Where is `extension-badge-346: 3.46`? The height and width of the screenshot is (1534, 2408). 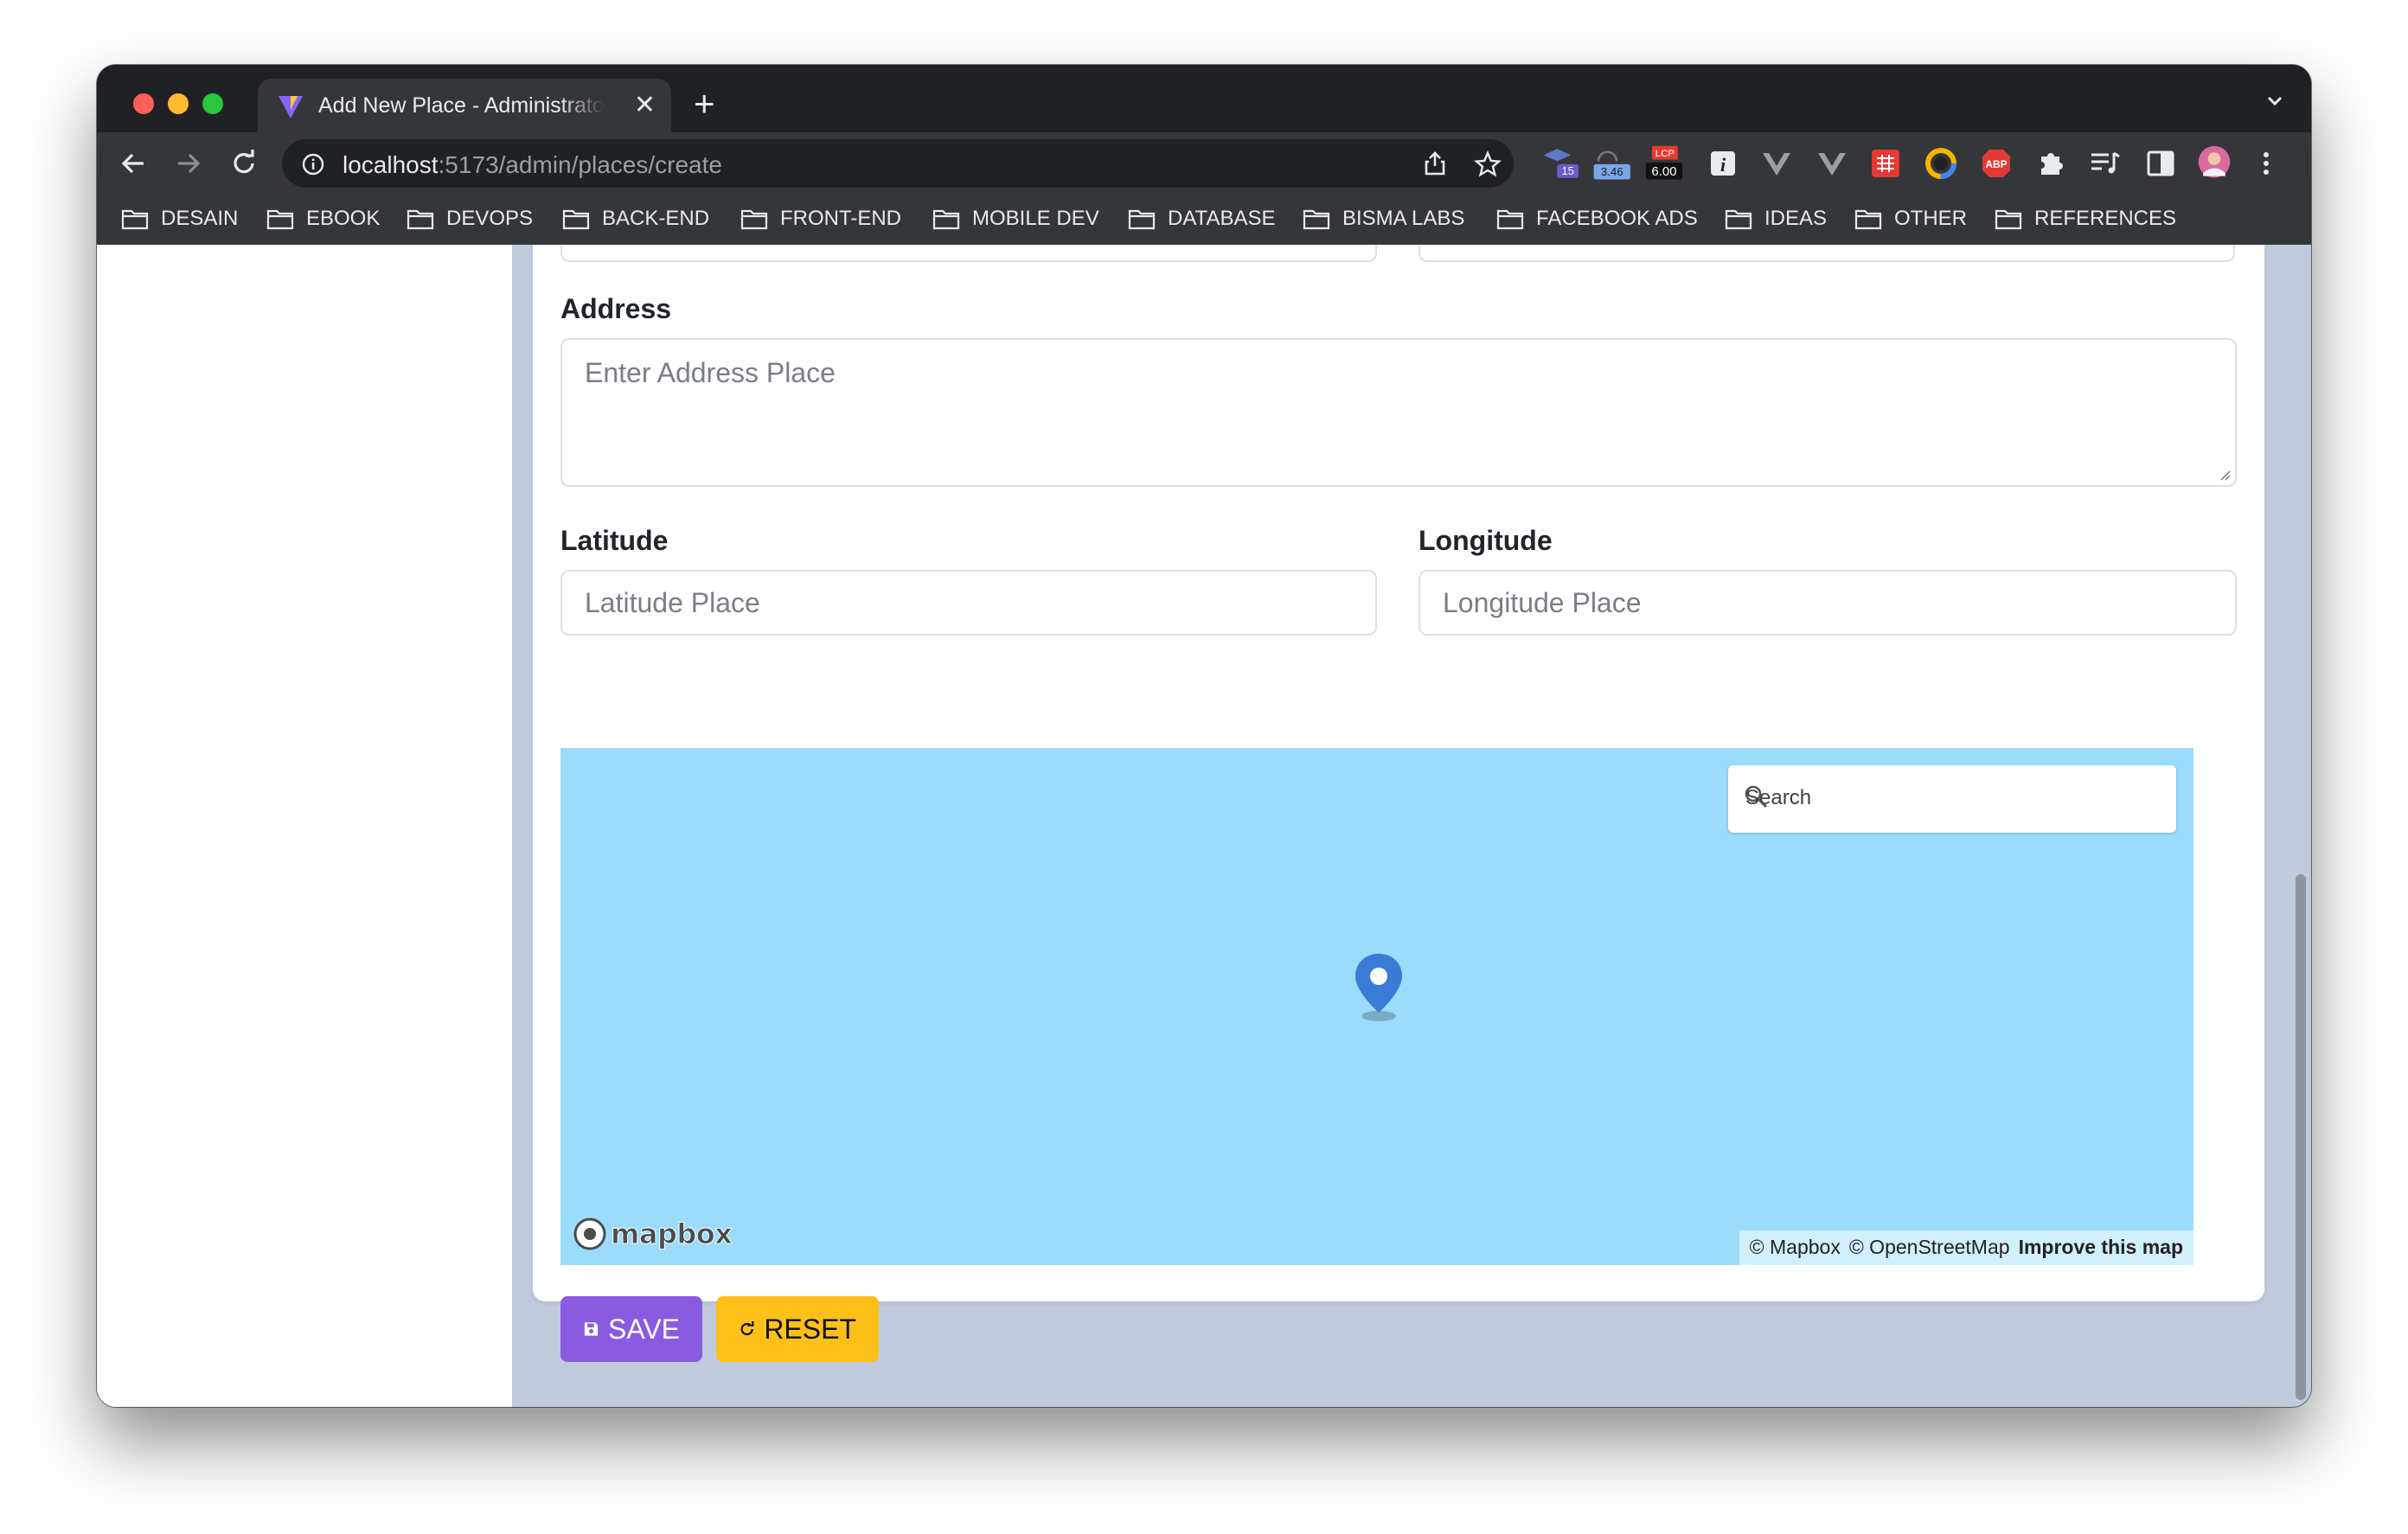
extension-badge-346: 3.46 is located at coordinates (1612, 171).